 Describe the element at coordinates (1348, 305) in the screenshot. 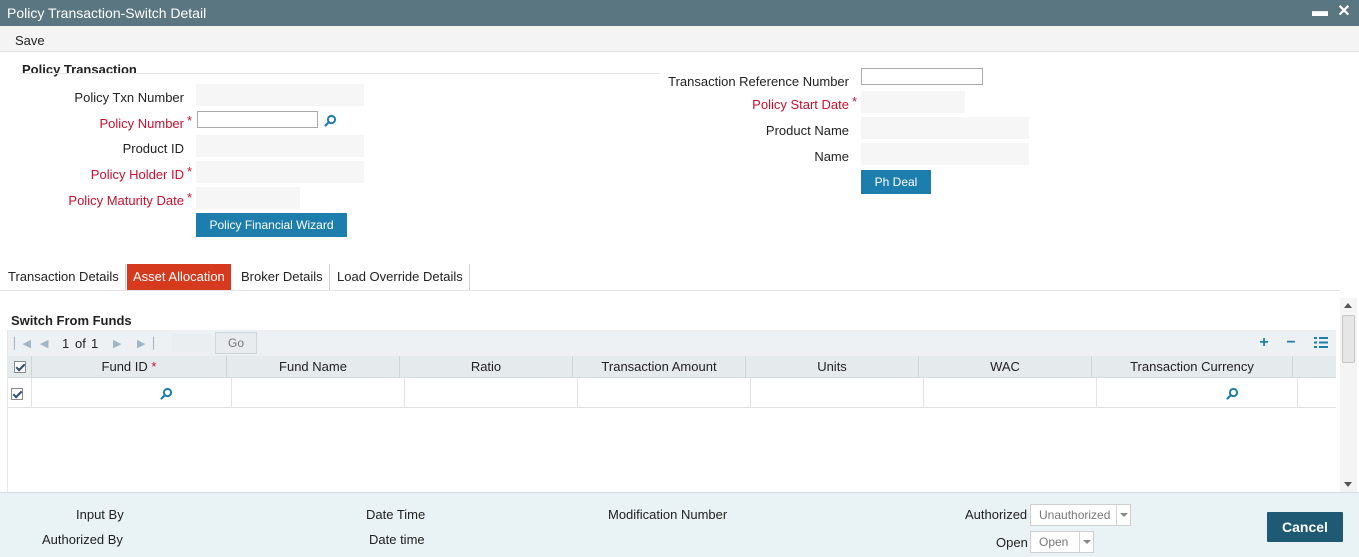

I see `scroll-up-icon` at that location.